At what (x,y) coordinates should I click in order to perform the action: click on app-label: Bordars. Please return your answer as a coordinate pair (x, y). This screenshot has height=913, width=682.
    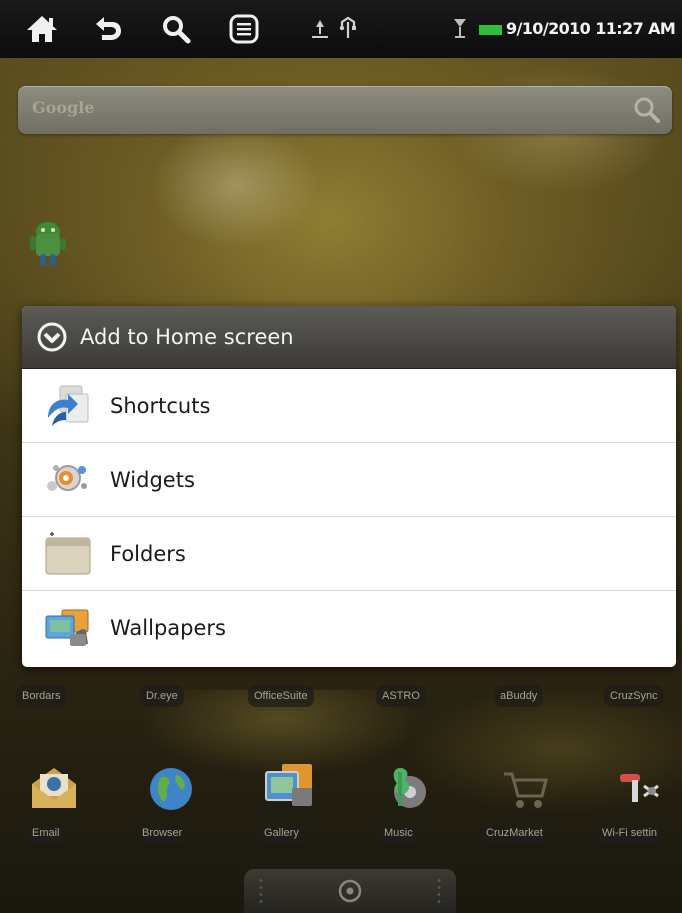
    Looking at the image, I should click on (41, 696).